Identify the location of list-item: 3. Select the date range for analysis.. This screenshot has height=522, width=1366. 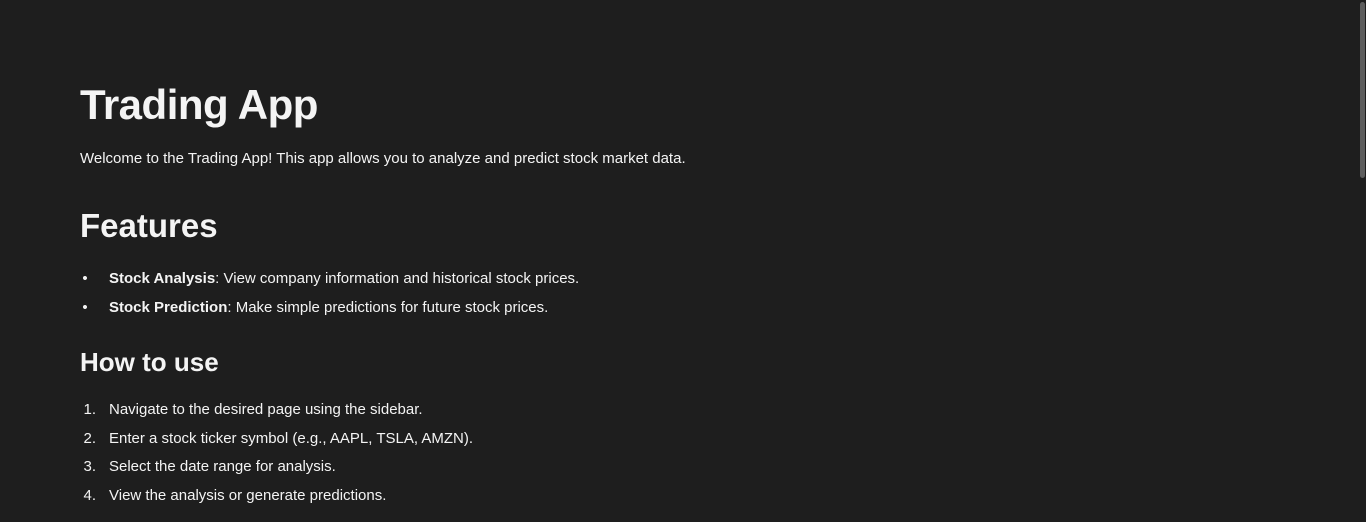
(276, 471).